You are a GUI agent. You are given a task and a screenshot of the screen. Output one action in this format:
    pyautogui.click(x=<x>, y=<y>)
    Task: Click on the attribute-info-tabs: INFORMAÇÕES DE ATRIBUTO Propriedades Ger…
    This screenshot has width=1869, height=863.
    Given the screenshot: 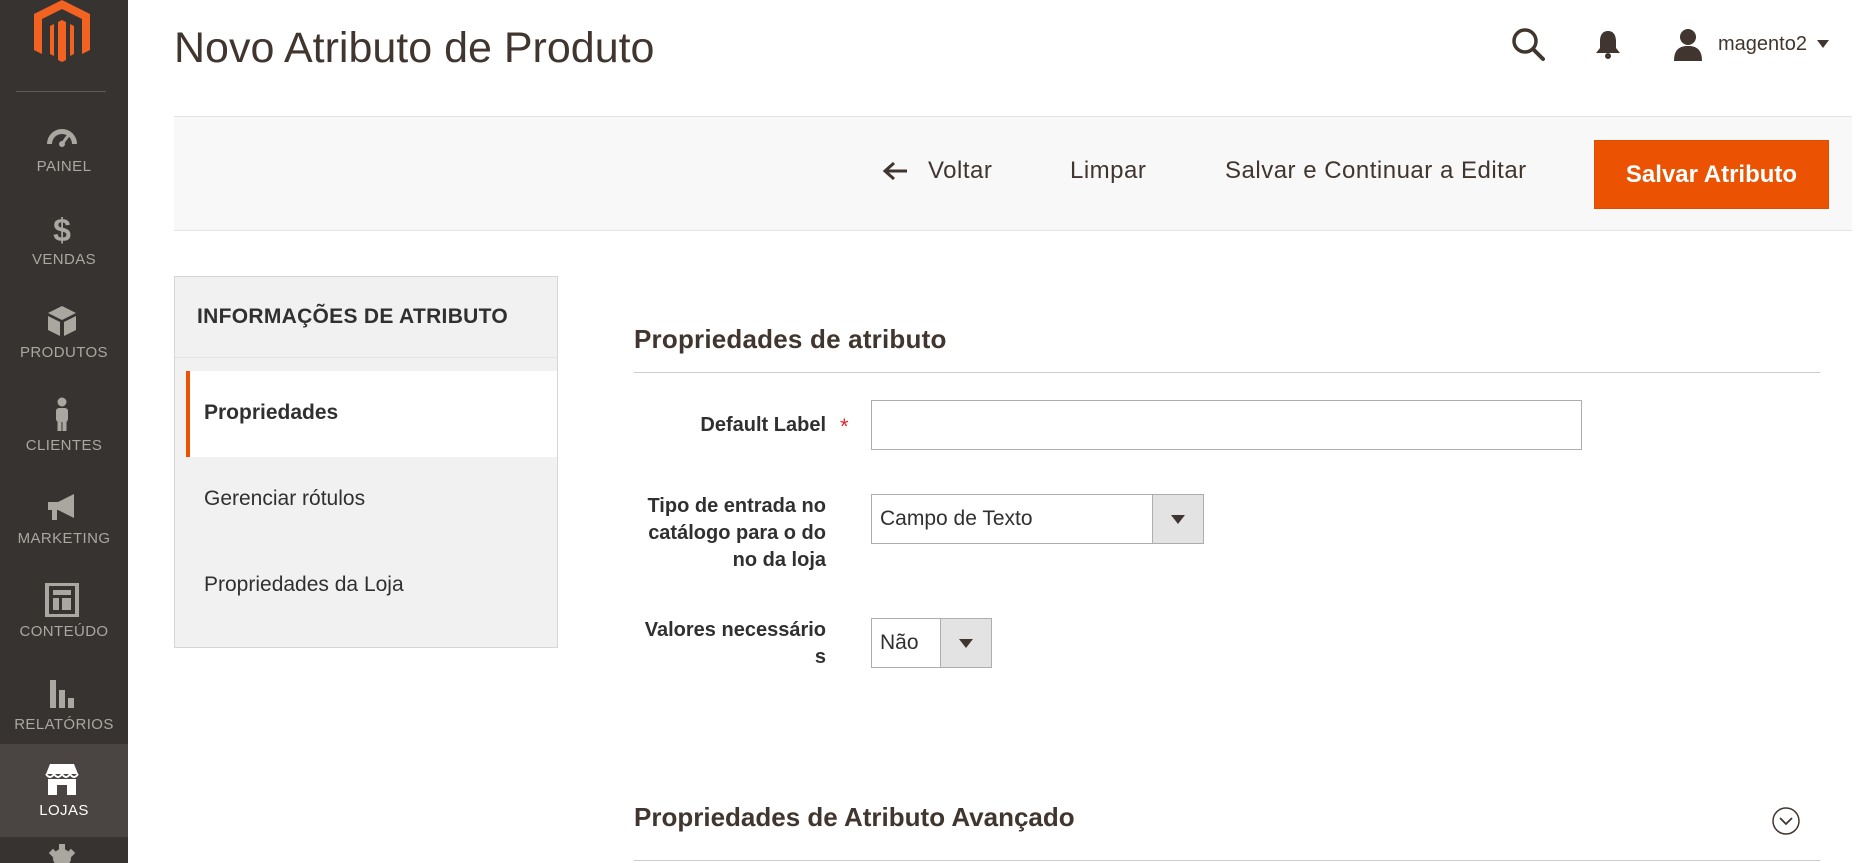 What is the action you would take?
    pyautogui.click(x=366, y=462)
    